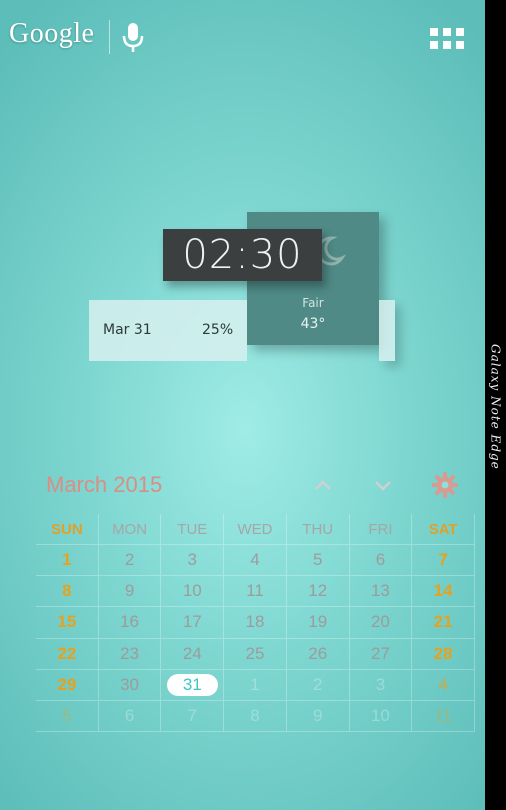 This screenshot has width=506, height=810. Describe the element at coordinates (255, 716) in the screenshot. I see `calendar-day-next-month: 8` at that location.